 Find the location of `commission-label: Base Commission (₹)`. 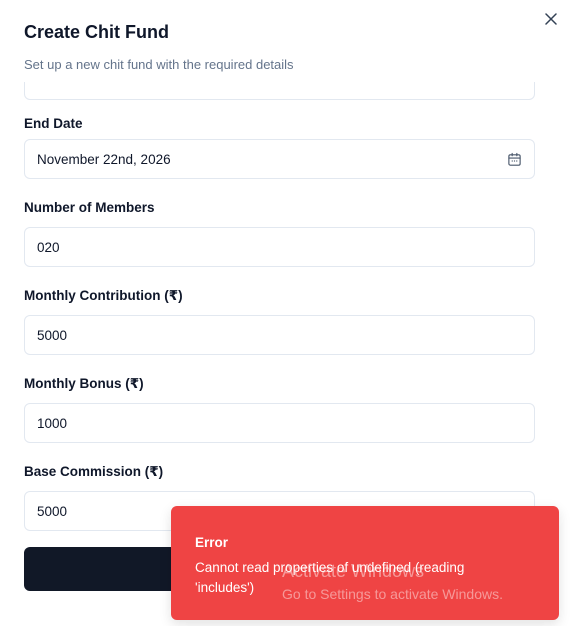

commission-label: Base Commission (₹) is located at coordinates (94, 471).